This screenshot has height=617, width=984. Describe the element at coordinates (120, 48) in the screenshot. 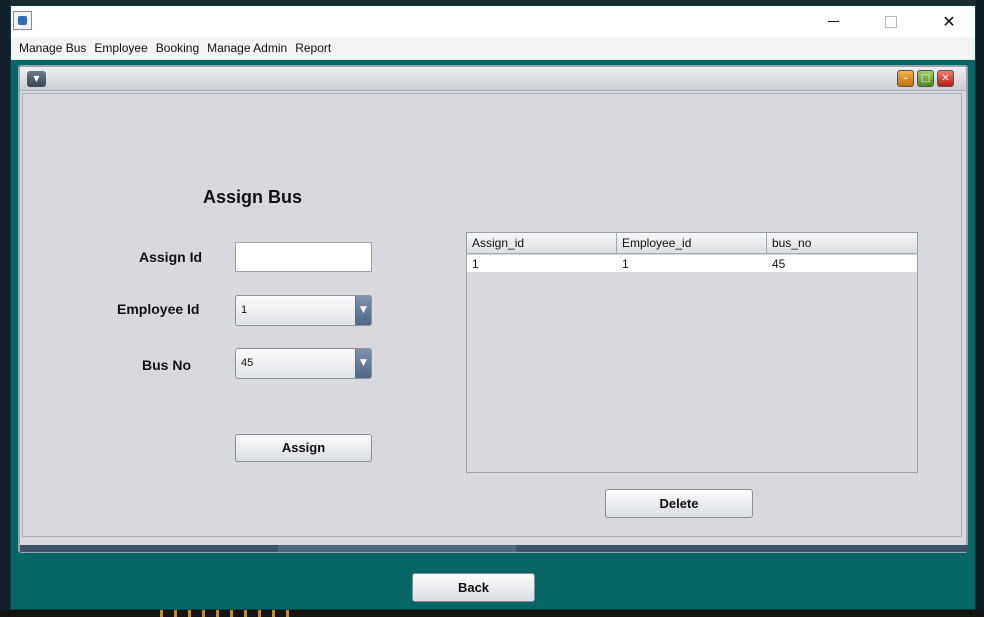

I see `menu-employee: Employee` at that location.